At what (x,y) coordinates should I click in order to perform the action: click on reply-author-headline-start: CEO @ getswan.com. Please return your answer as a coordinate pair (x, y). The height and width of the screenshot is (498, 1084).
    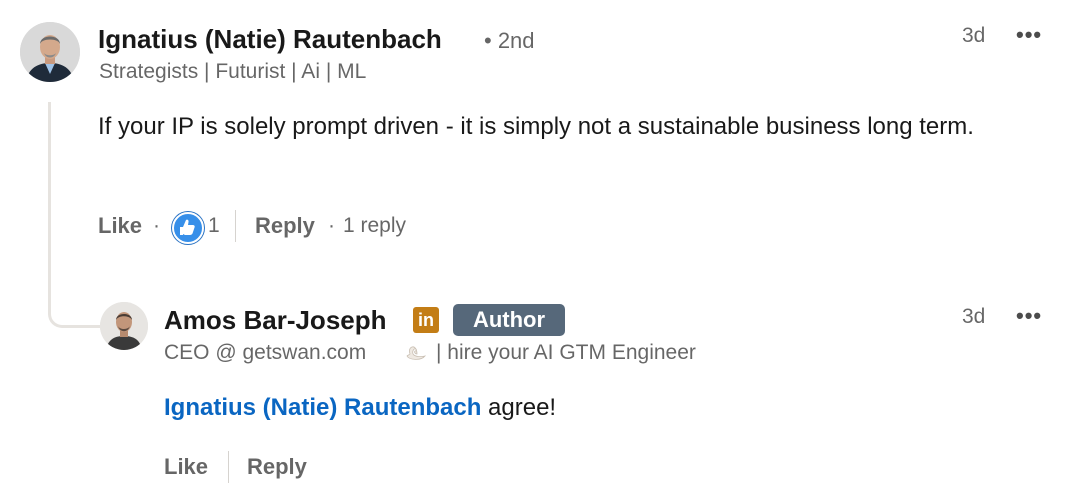
    Looking at the image, I should click on (265, 352).